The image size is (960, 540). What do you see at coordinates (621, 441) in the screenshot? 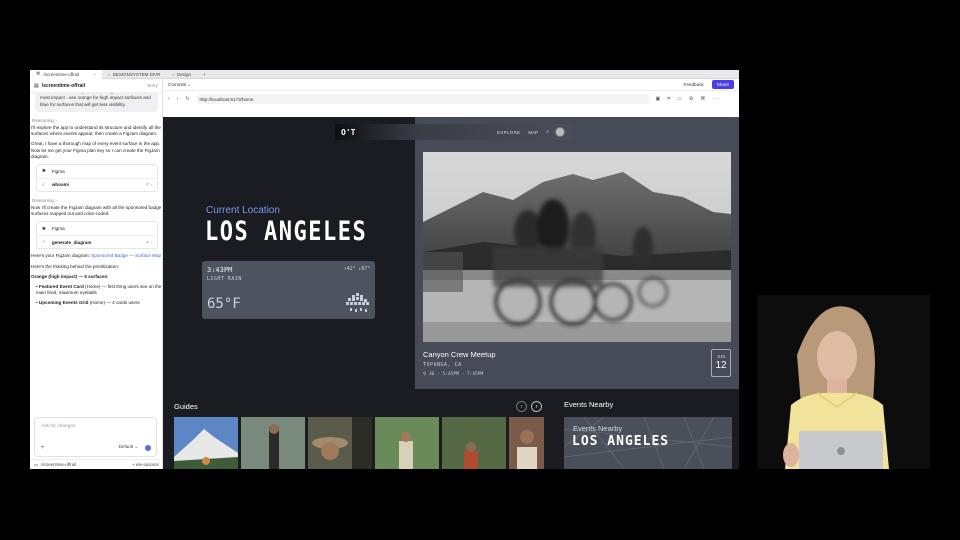
I see `map-city: LOS ANGELES` at bounding box center [621, 441].